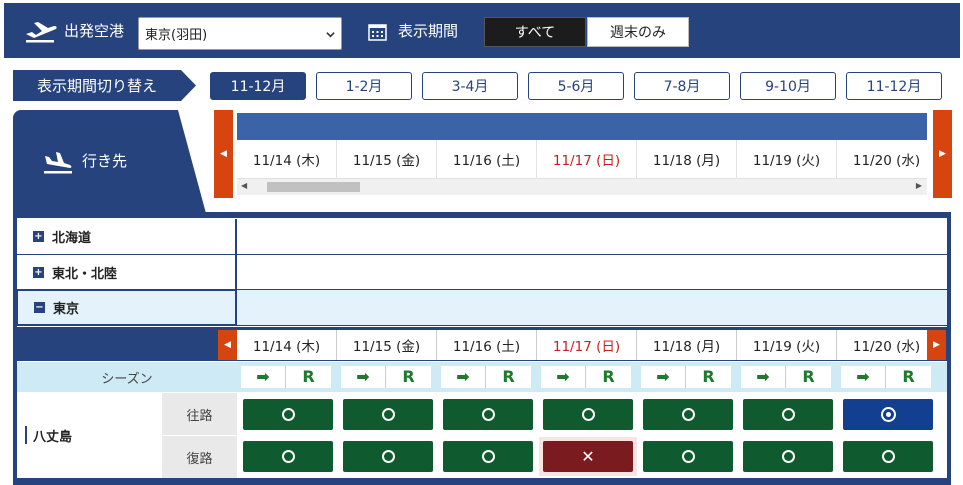  Describe the element at coordinates (258, 86) in the screenshot. I see `period-tab-1: 11-12月` at that location.